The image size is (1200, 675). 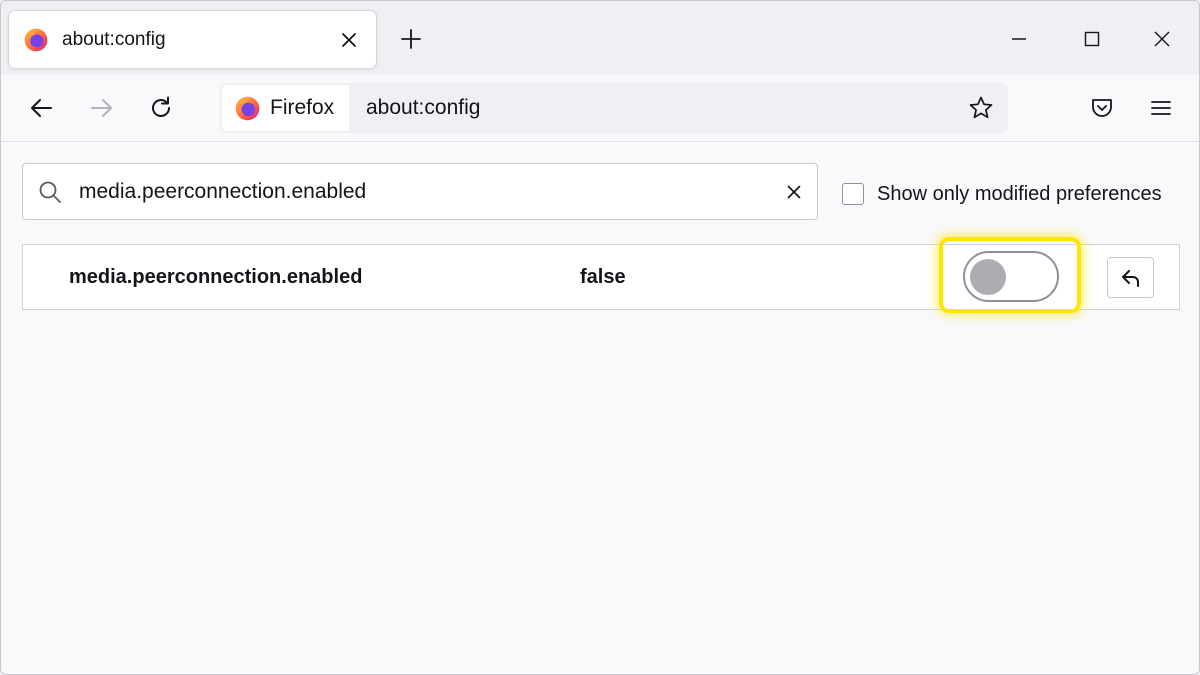 I want to click on reload-icon, so click(x=161, y=106).